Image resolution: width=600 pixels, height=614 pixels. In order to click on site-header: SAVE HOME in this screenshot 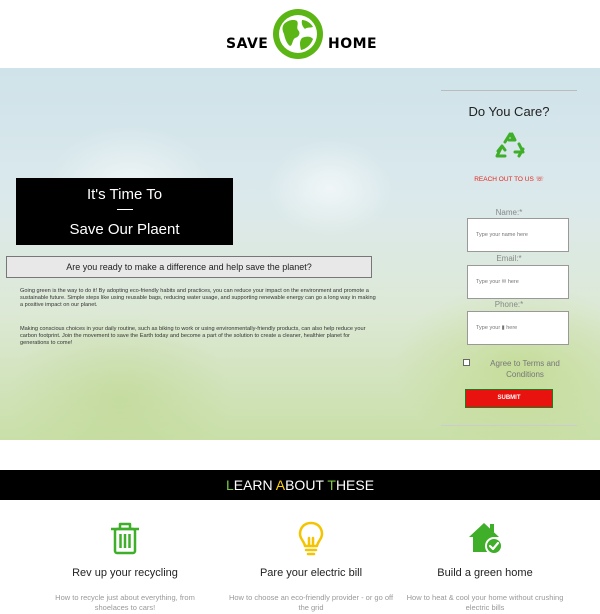, I will do `click(300, 34)`.